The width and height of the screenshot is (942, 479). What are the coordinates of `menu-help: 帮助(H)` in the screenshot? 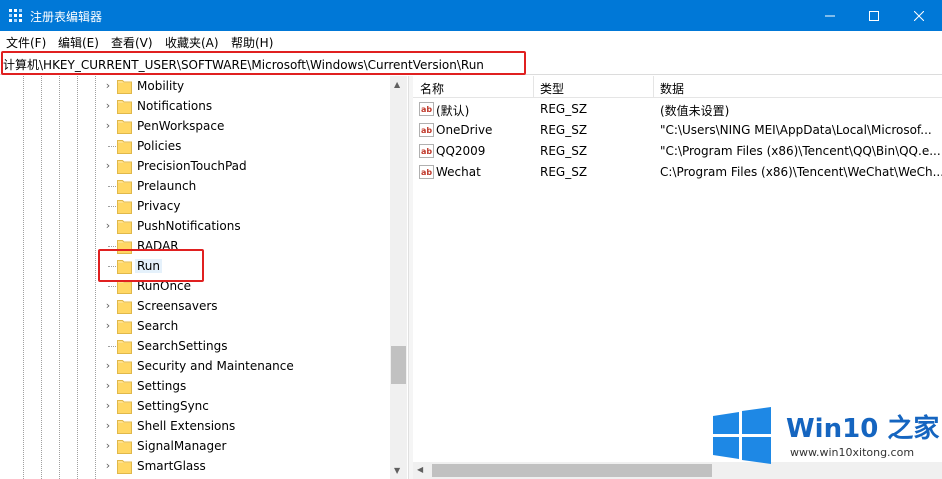 It's located at (252, 42).